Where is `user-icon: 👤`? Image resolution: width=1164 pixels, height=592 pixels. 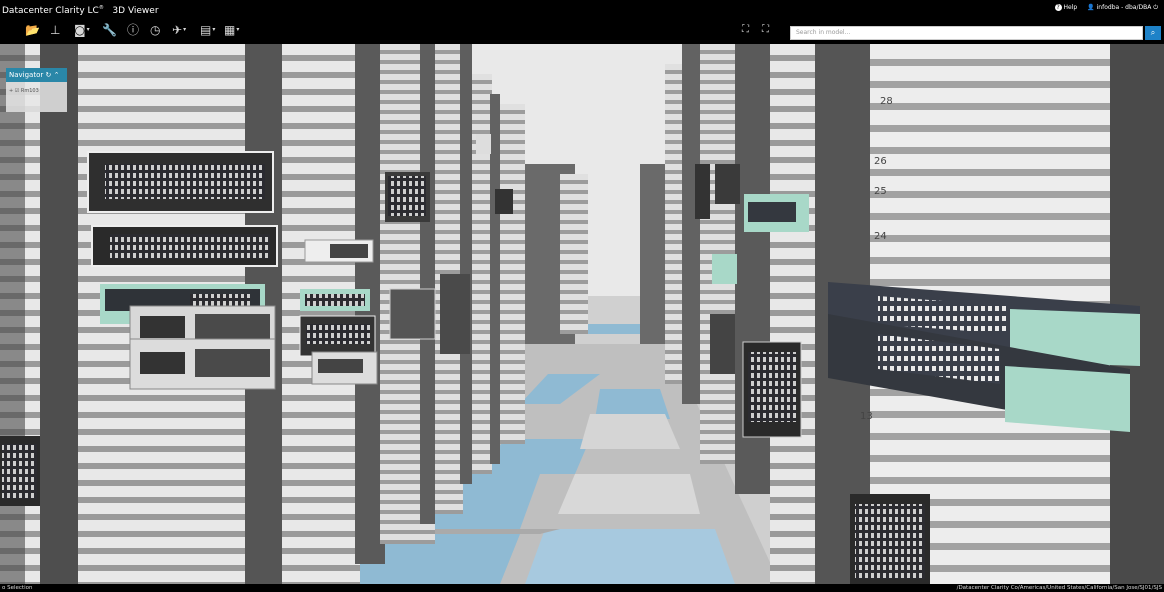 user-icon: 👤 is located at coordinates (1091, 7).